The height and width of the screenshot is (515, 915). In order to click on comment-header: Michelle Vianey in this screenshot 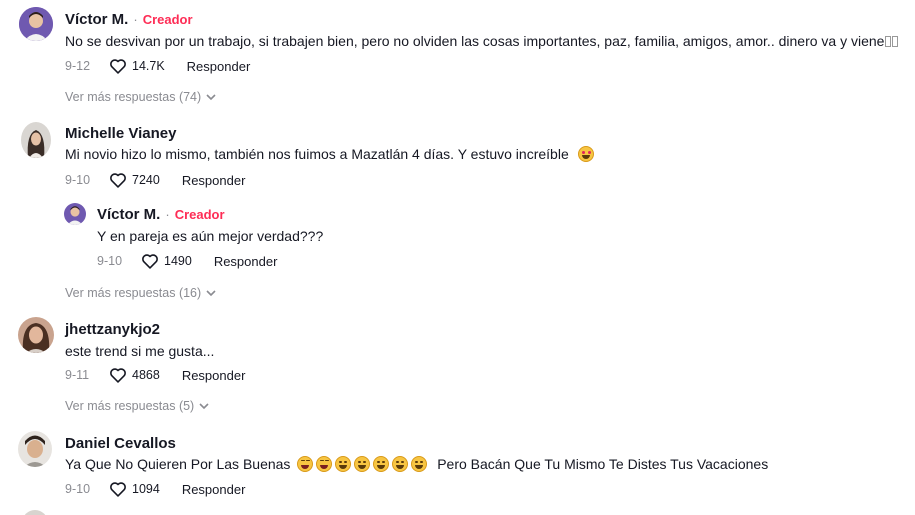, I will do `click(120, 133)`.